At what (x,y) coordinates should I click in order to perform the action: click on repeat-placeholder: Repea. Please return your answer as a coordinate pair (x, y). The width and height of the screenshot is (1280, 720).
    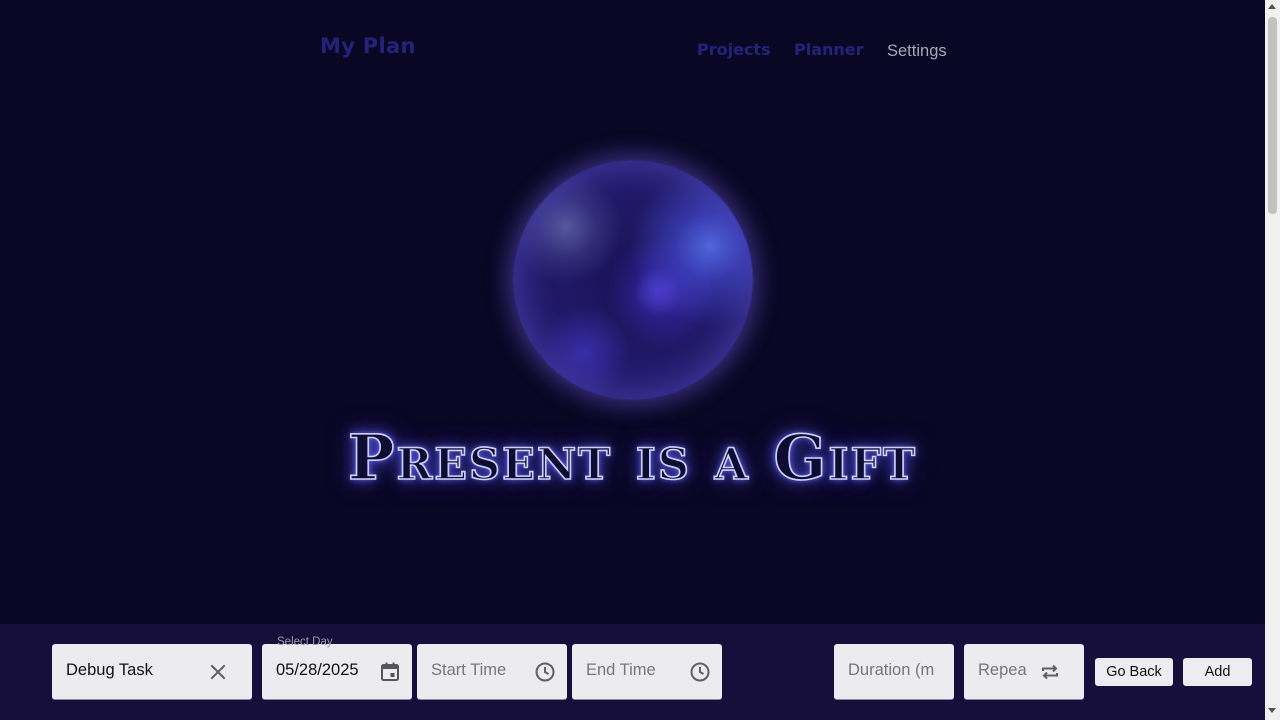
    Looking at the image, I should click on (1002, 670).